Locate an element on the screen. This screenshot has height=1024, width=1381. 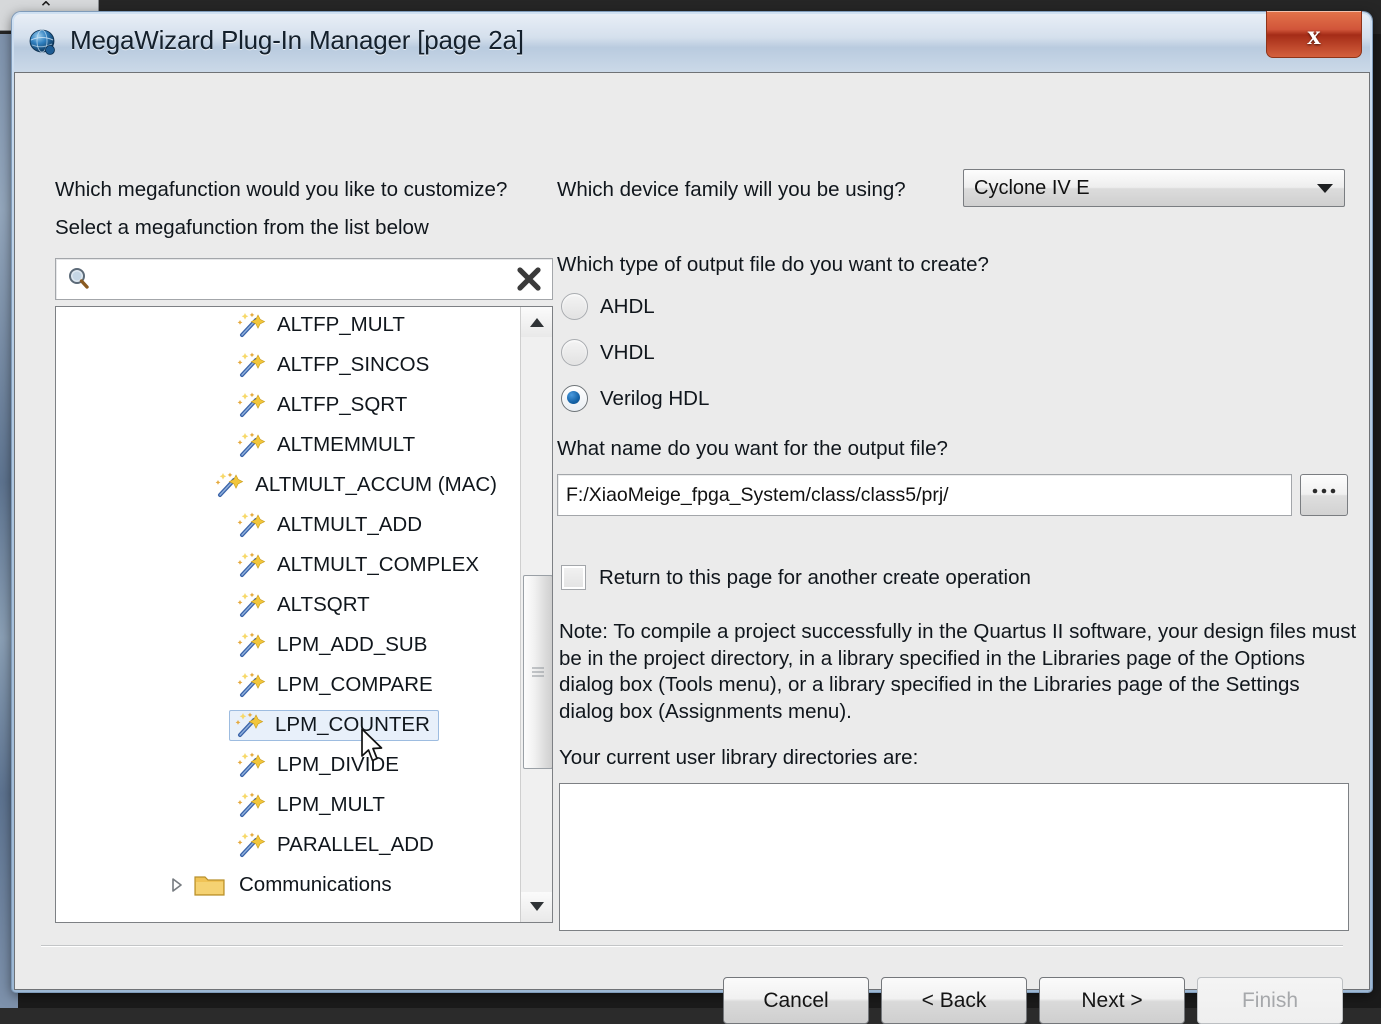
list-item: LPM_DIVIDE is located at coordinates (281, 765).